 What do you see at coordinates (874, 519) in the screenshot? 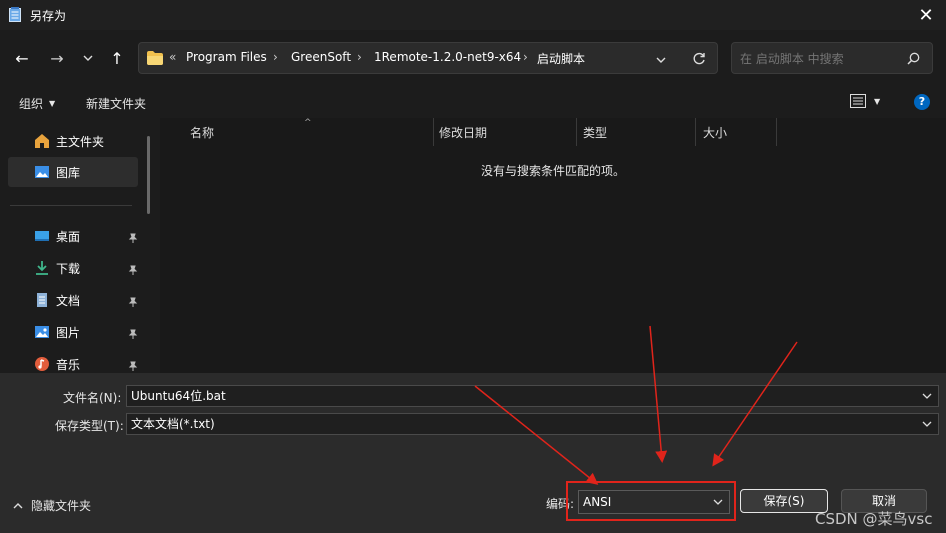
I see `watermark: CSDN @菜鸟vsc` at bounding box center [874, 519].